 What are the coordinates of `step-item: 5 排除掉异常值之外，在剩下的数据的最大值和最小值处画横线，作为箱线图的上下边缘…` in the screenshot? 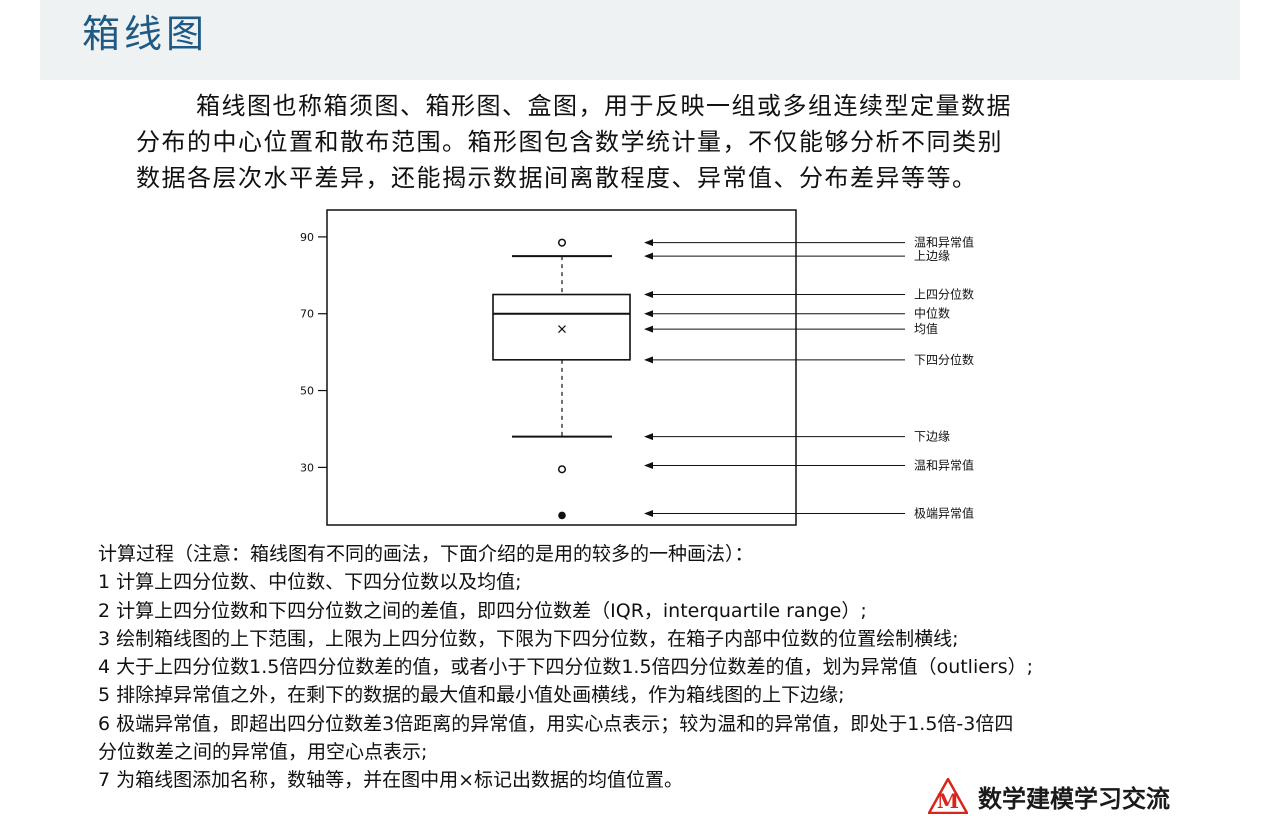 It's located at (471, 695).